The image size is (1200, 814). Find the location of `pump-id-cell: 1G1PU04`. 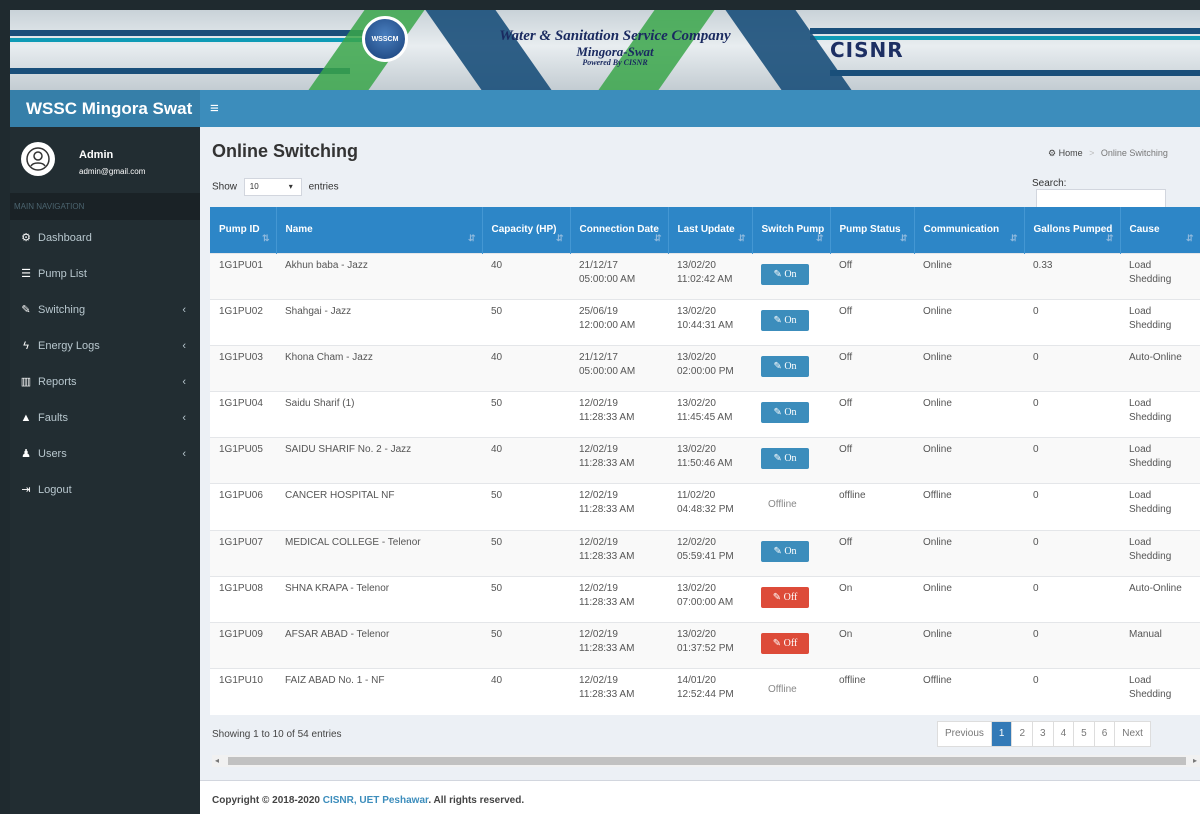

pump-id-cell: 1G1PU04 is located at coordinates (243, 414).